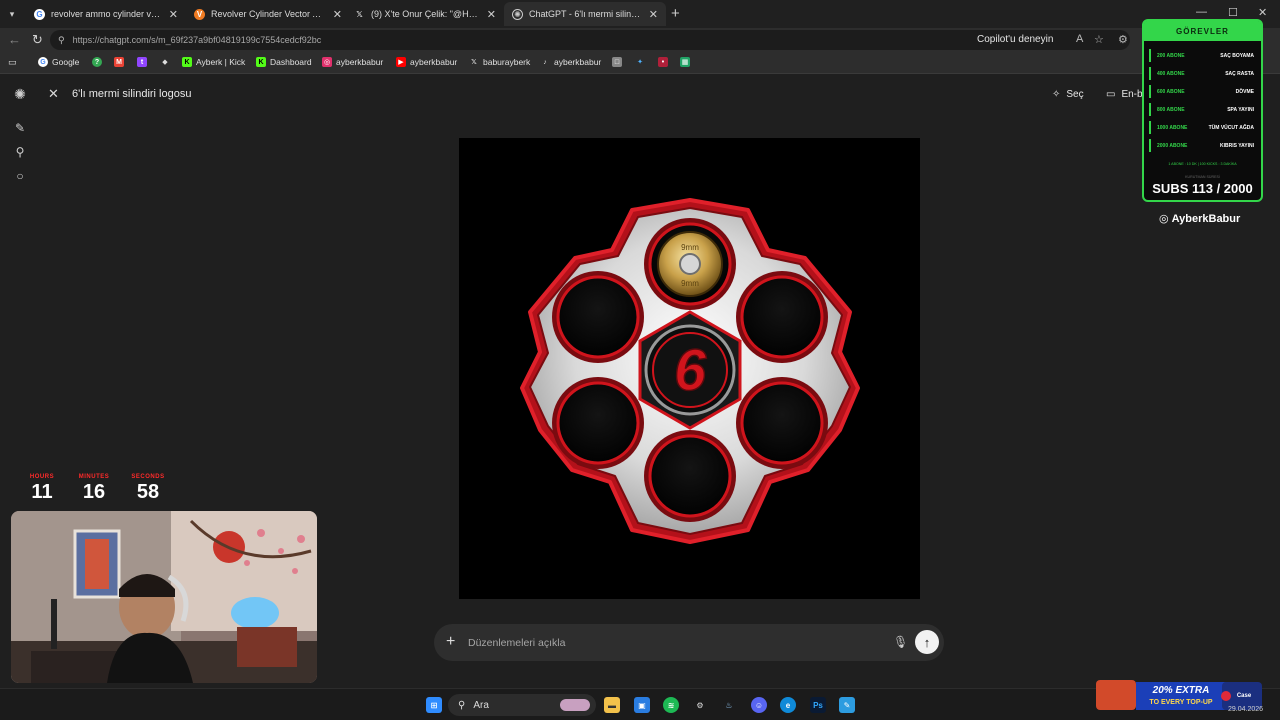  What do you see at coordinates (1171, 91) in the screenshot?
I see `goal-count: 600 ABONE` at bounding box center [1171, 91].